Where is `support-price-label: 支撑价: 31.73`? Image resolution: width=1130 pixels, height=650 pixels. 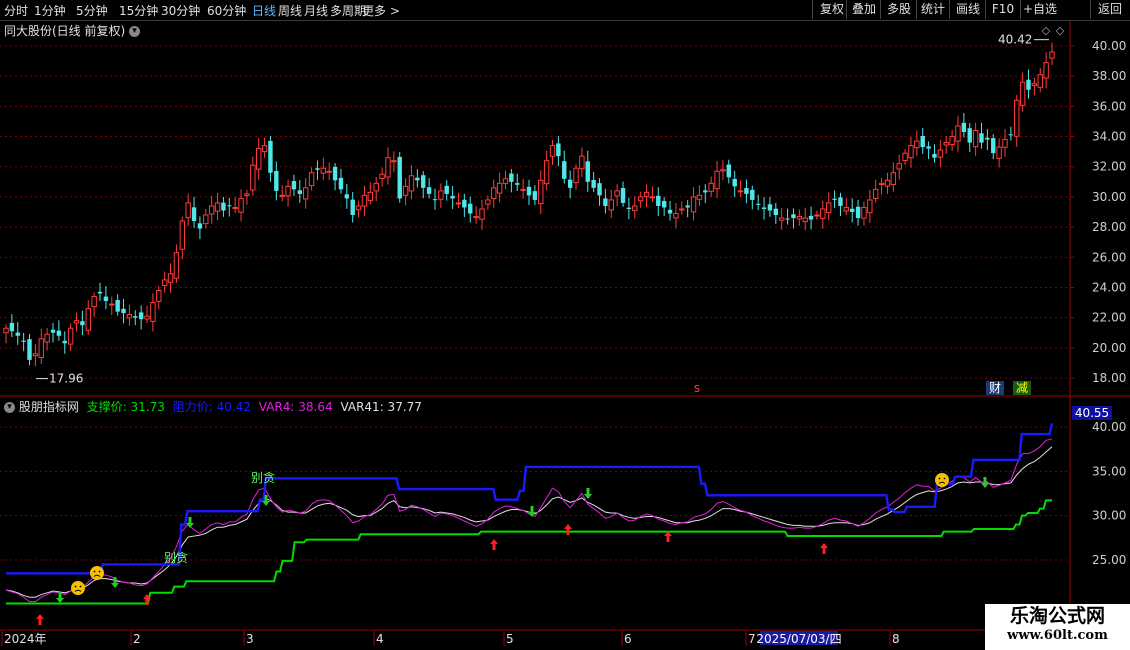 support-price-label: 支撑价: 31.73 is located at coordinates (125, 407).